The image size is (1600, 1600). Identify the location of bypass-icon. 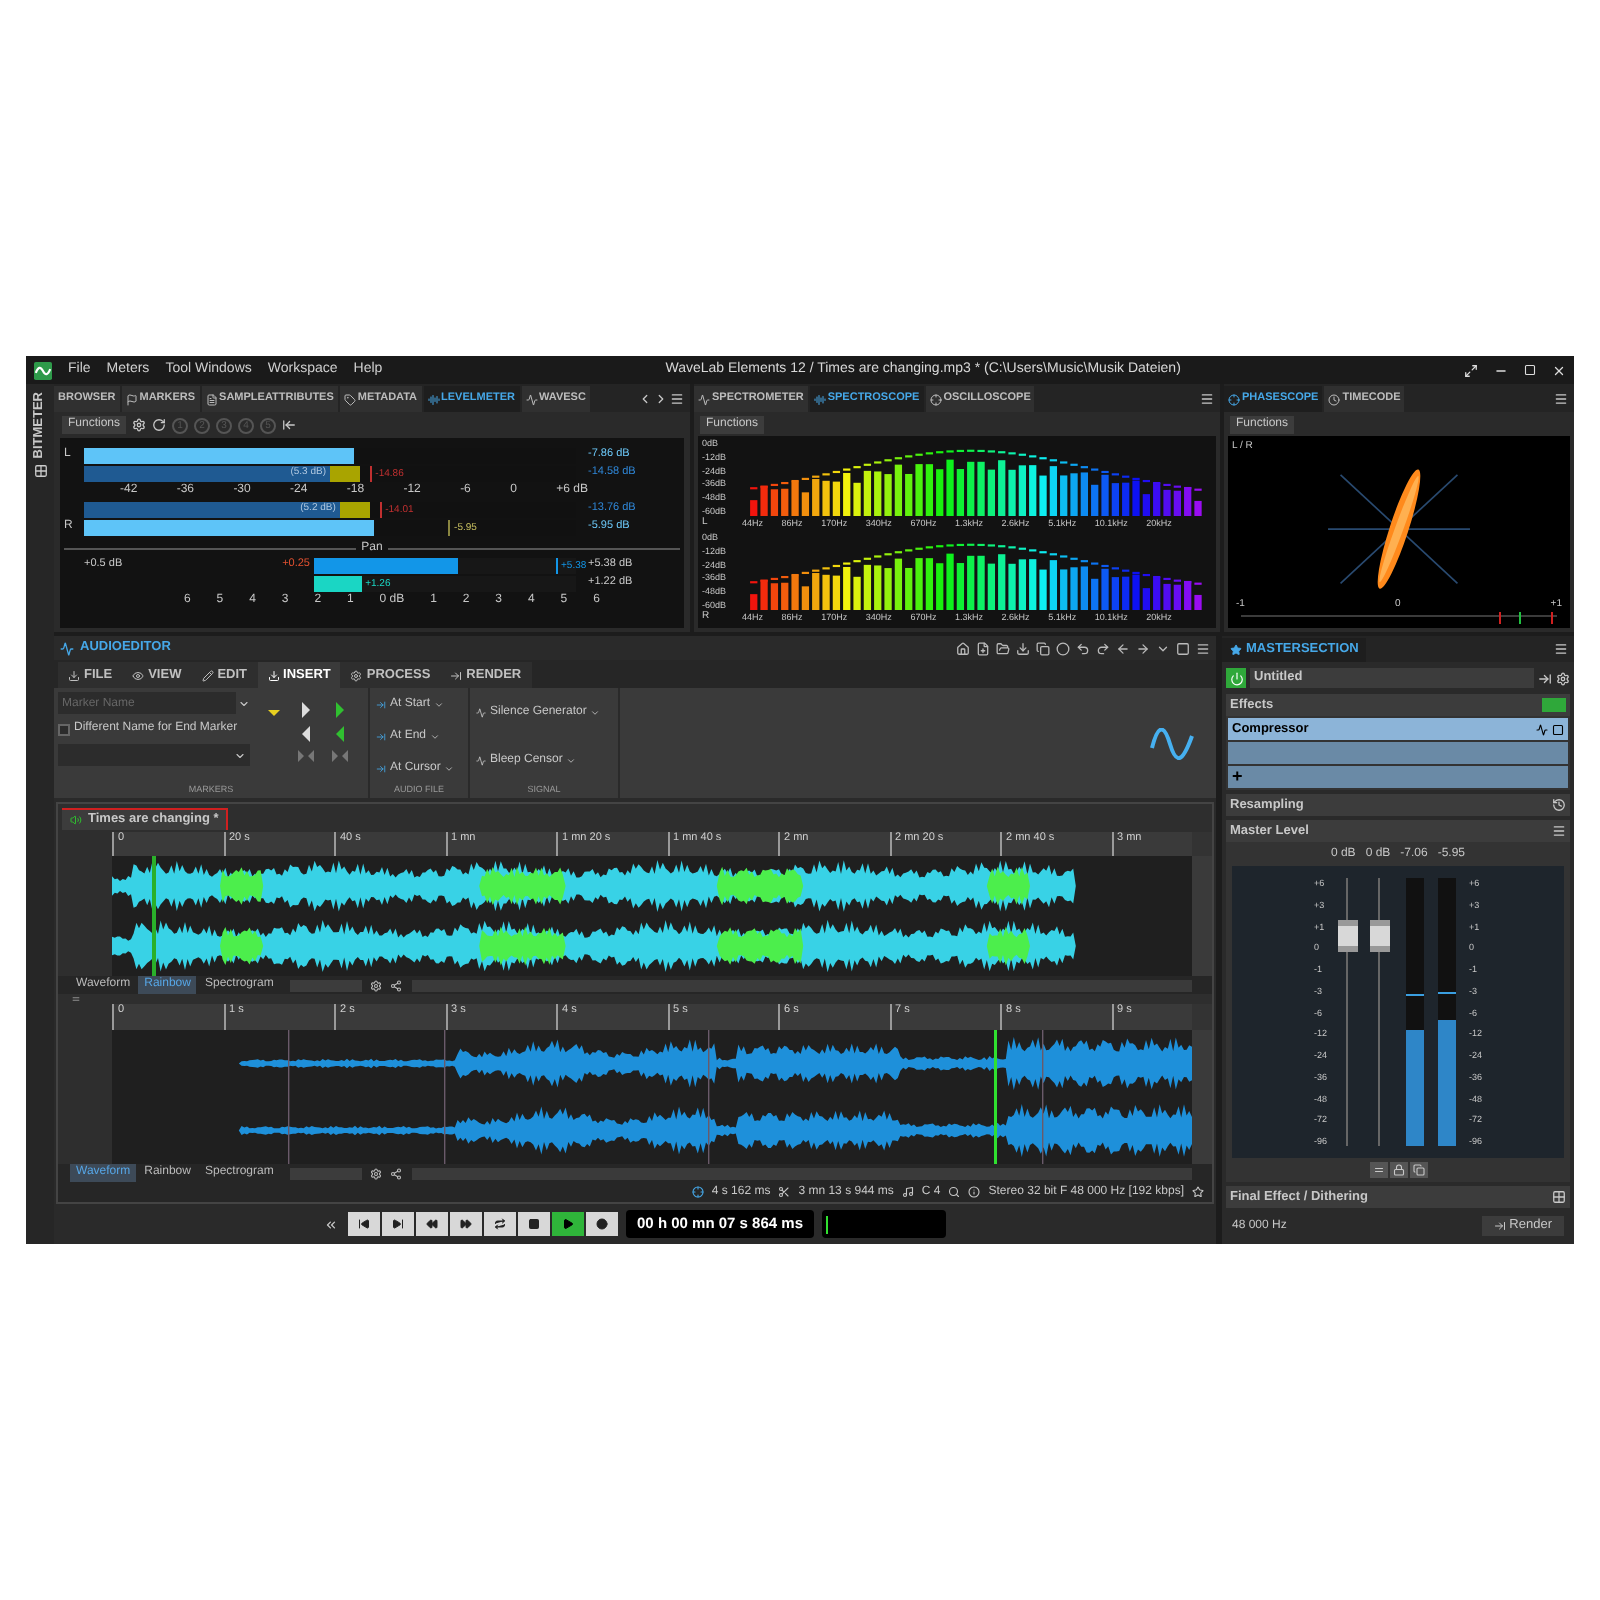
(1558, 729).